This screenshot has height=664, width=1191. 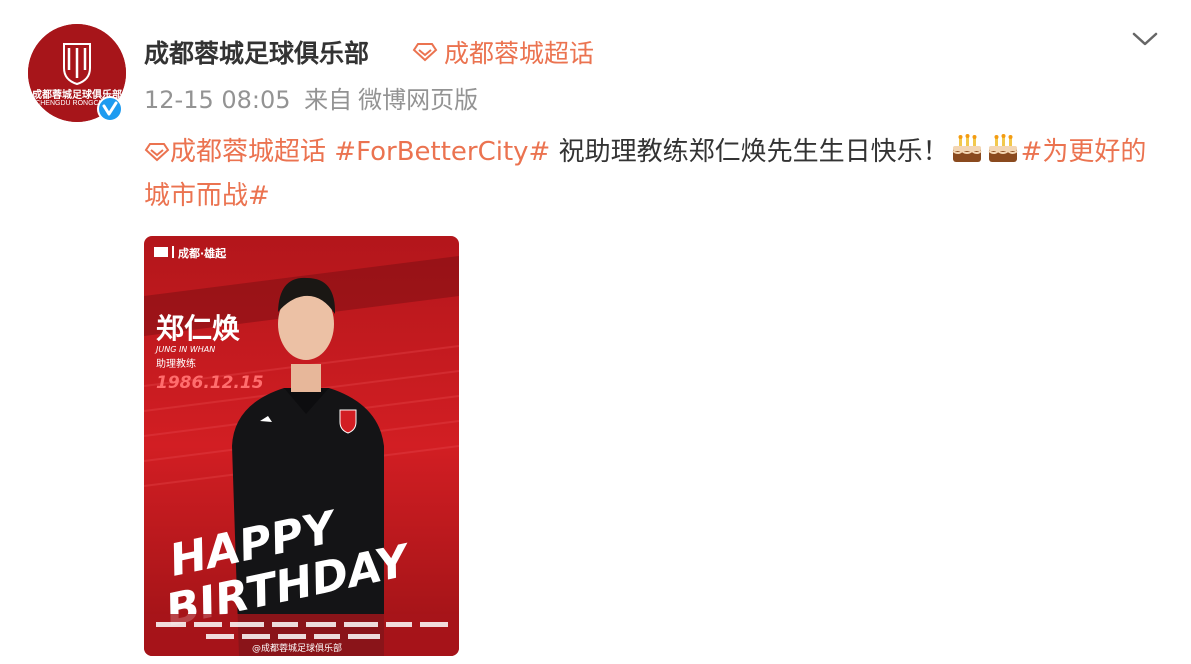 I want to click on poster-brand-header: 成都·雄起, so click(x=202, y=253).